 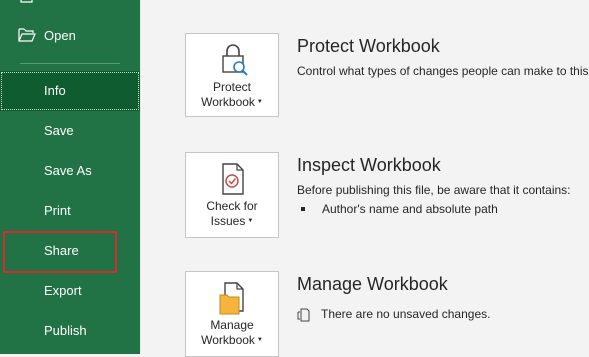 I want to click on manage-workbook-icon, so click(x=231, y=298).